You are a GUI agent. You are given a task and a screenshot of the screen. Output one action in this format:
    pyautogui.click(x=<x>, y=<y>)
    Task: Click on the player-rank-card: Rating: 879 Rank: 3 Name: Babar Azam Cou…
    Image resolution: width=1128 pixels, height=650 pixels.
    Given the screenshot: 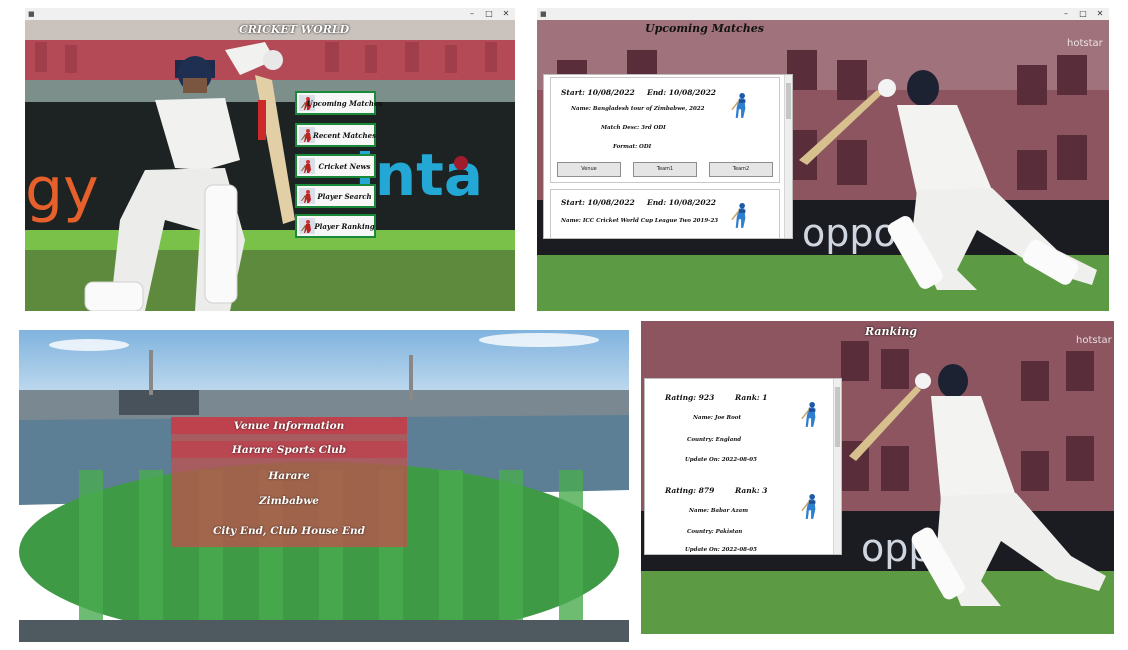 What is the action you would take?
    pyautogui.click(x=739, y=517)
    